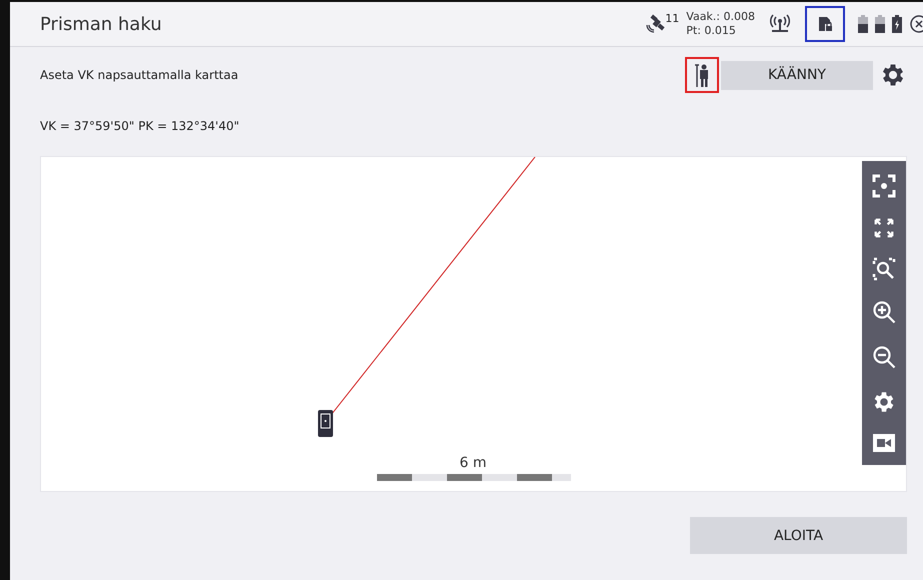 The width and height of the screenshot is (923, 580). What do you see at coordinates (325, 423) in the screenshot?
I see `instrument-icon` at bounding box center [325, 423].